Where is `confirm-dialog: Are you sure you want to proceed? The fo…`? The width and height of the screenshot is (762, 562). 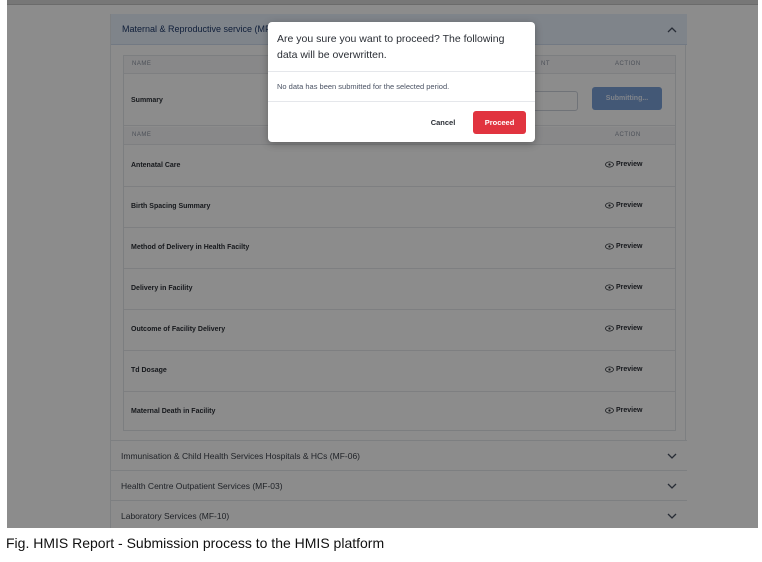 confirm-dialog: Are you sure you want to proceed? The fo… is located at coordinates (401, 82).